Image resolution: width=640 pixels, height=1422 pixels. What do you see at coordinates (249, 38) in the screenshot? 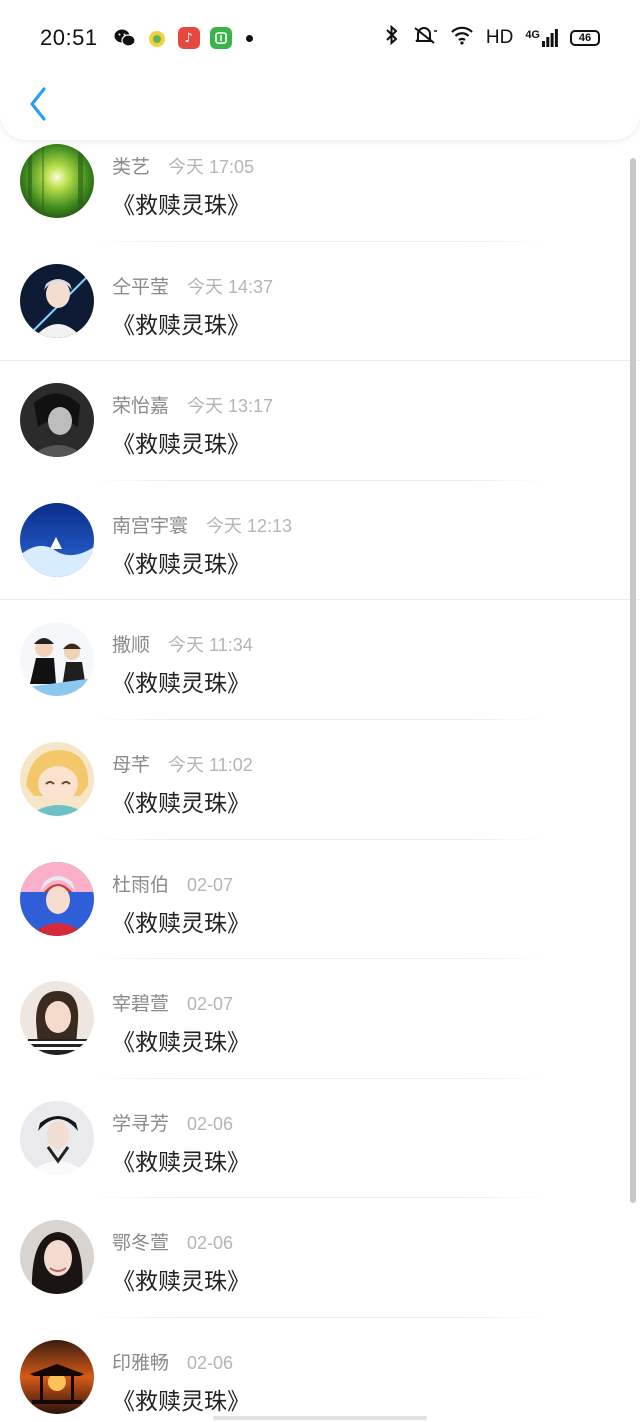
I see `more-notifications-dot` at bounding box center [249, 38].